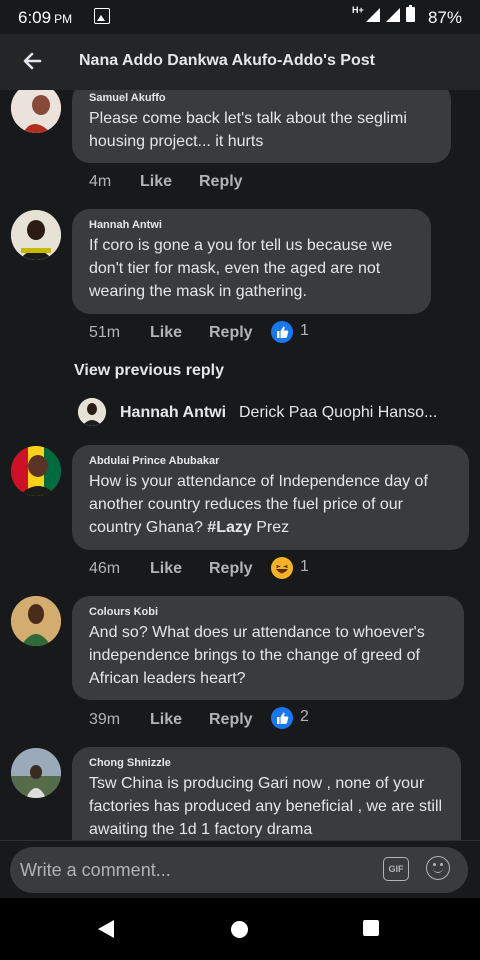 The width and height of the screenshot is (480, 960). What do you see at coordinates (240, 17) in the screenshot?
I see `status-bar: 6:09 PM H+ 87%` at bounding box center [240, 17].